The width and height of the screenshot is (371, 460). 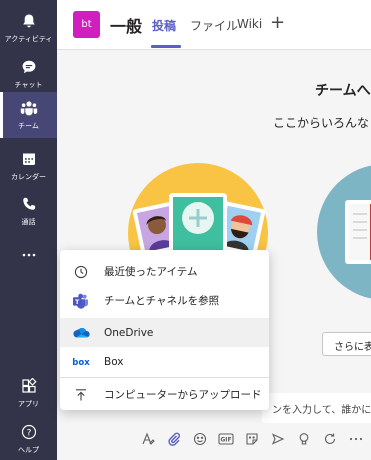 I want to click on rail-item-more, so click(x=28, y=259).